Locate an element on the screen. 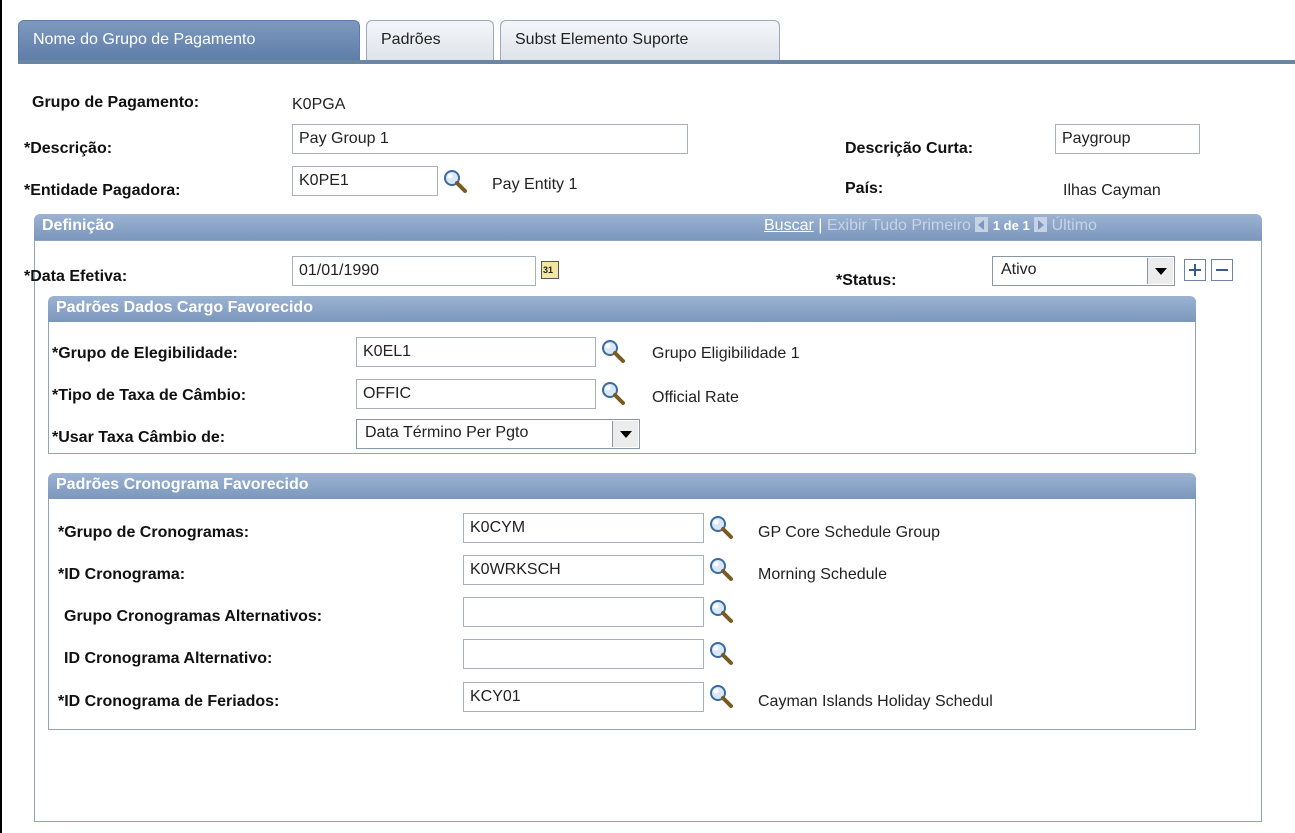 This screenshot has width=1295, height=833. schedule-group-label: *Grupo de Cronogramas: is located at coordinates (154, 532).